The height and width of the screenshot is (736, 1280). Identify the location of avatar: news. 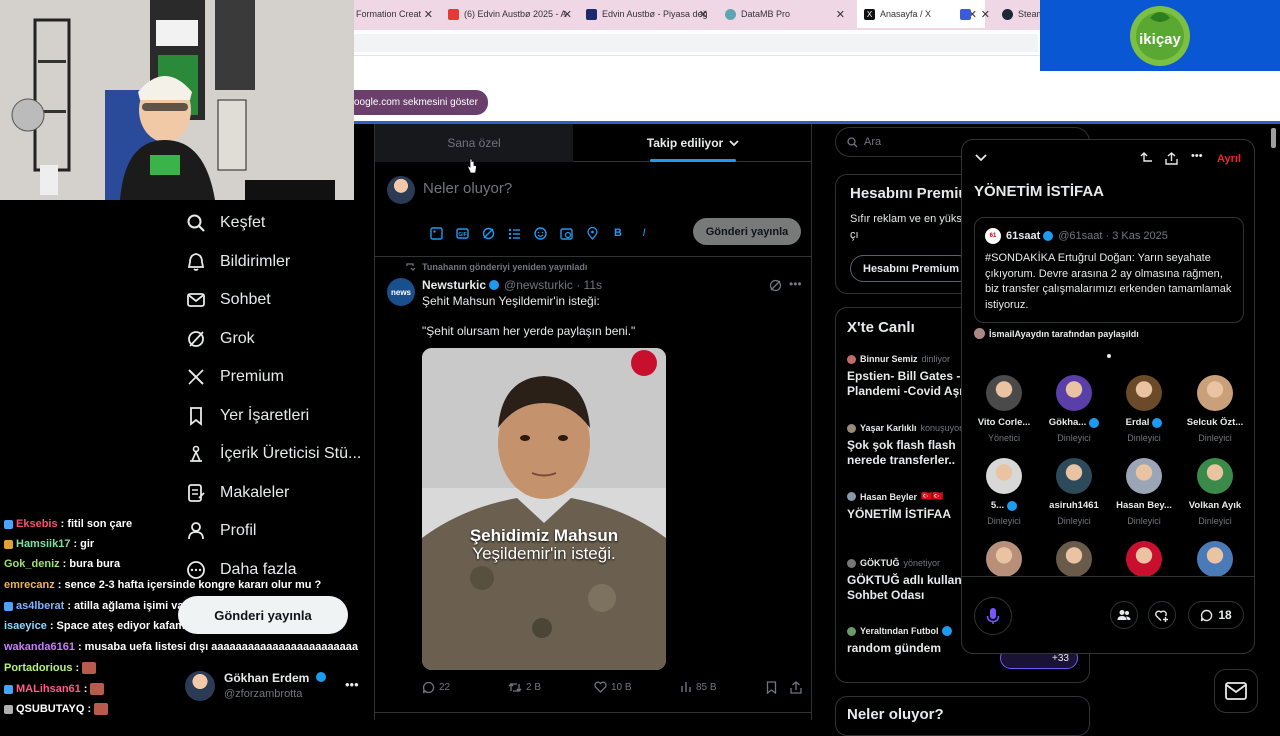
(401, 292).